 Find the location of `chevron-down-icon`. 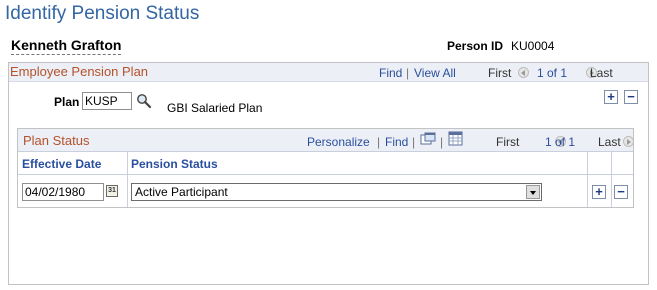

chevron-down-icon is located at coordinates (533, 192).